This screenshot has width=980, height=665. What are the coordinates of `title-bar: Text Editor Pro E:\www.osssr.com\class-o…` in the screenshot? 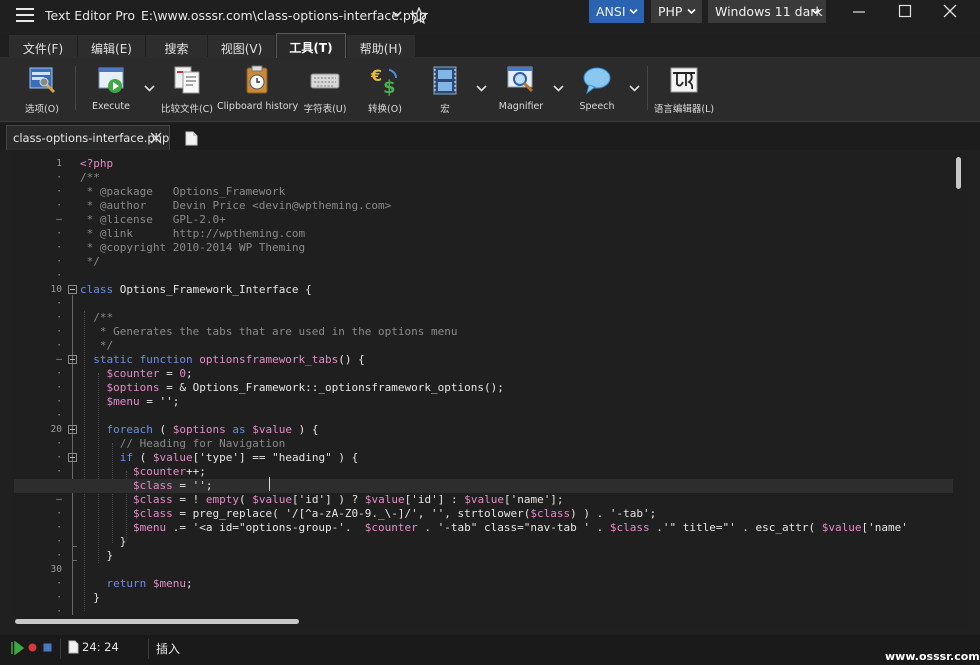 It's located at (490, 16).